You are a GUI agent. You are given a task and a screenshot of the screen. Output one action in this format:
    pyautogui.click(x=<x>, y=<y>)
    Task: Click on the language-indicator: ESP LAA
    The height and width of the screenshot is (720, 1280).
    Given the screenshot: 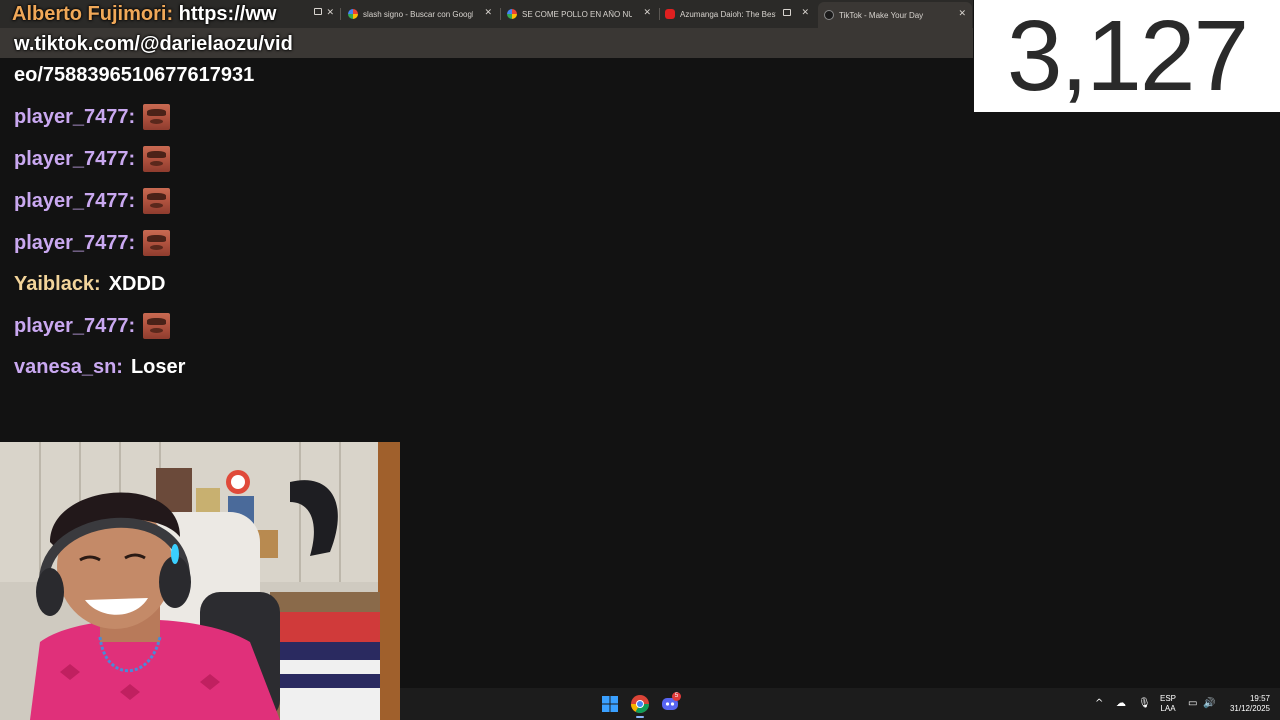 What is the action you would take?
    pyautogui.click(x=1168, y=704)
    